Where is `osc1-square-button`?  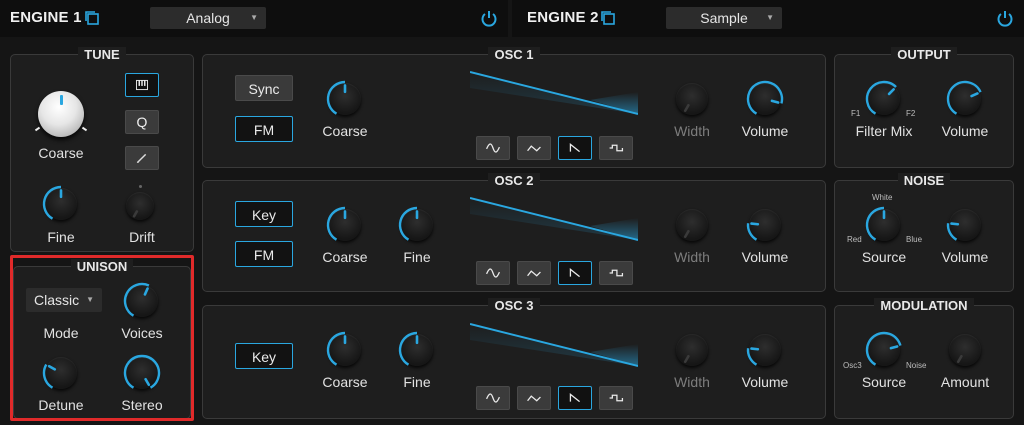 osc1-square-button is located at coordinates (616, 148).